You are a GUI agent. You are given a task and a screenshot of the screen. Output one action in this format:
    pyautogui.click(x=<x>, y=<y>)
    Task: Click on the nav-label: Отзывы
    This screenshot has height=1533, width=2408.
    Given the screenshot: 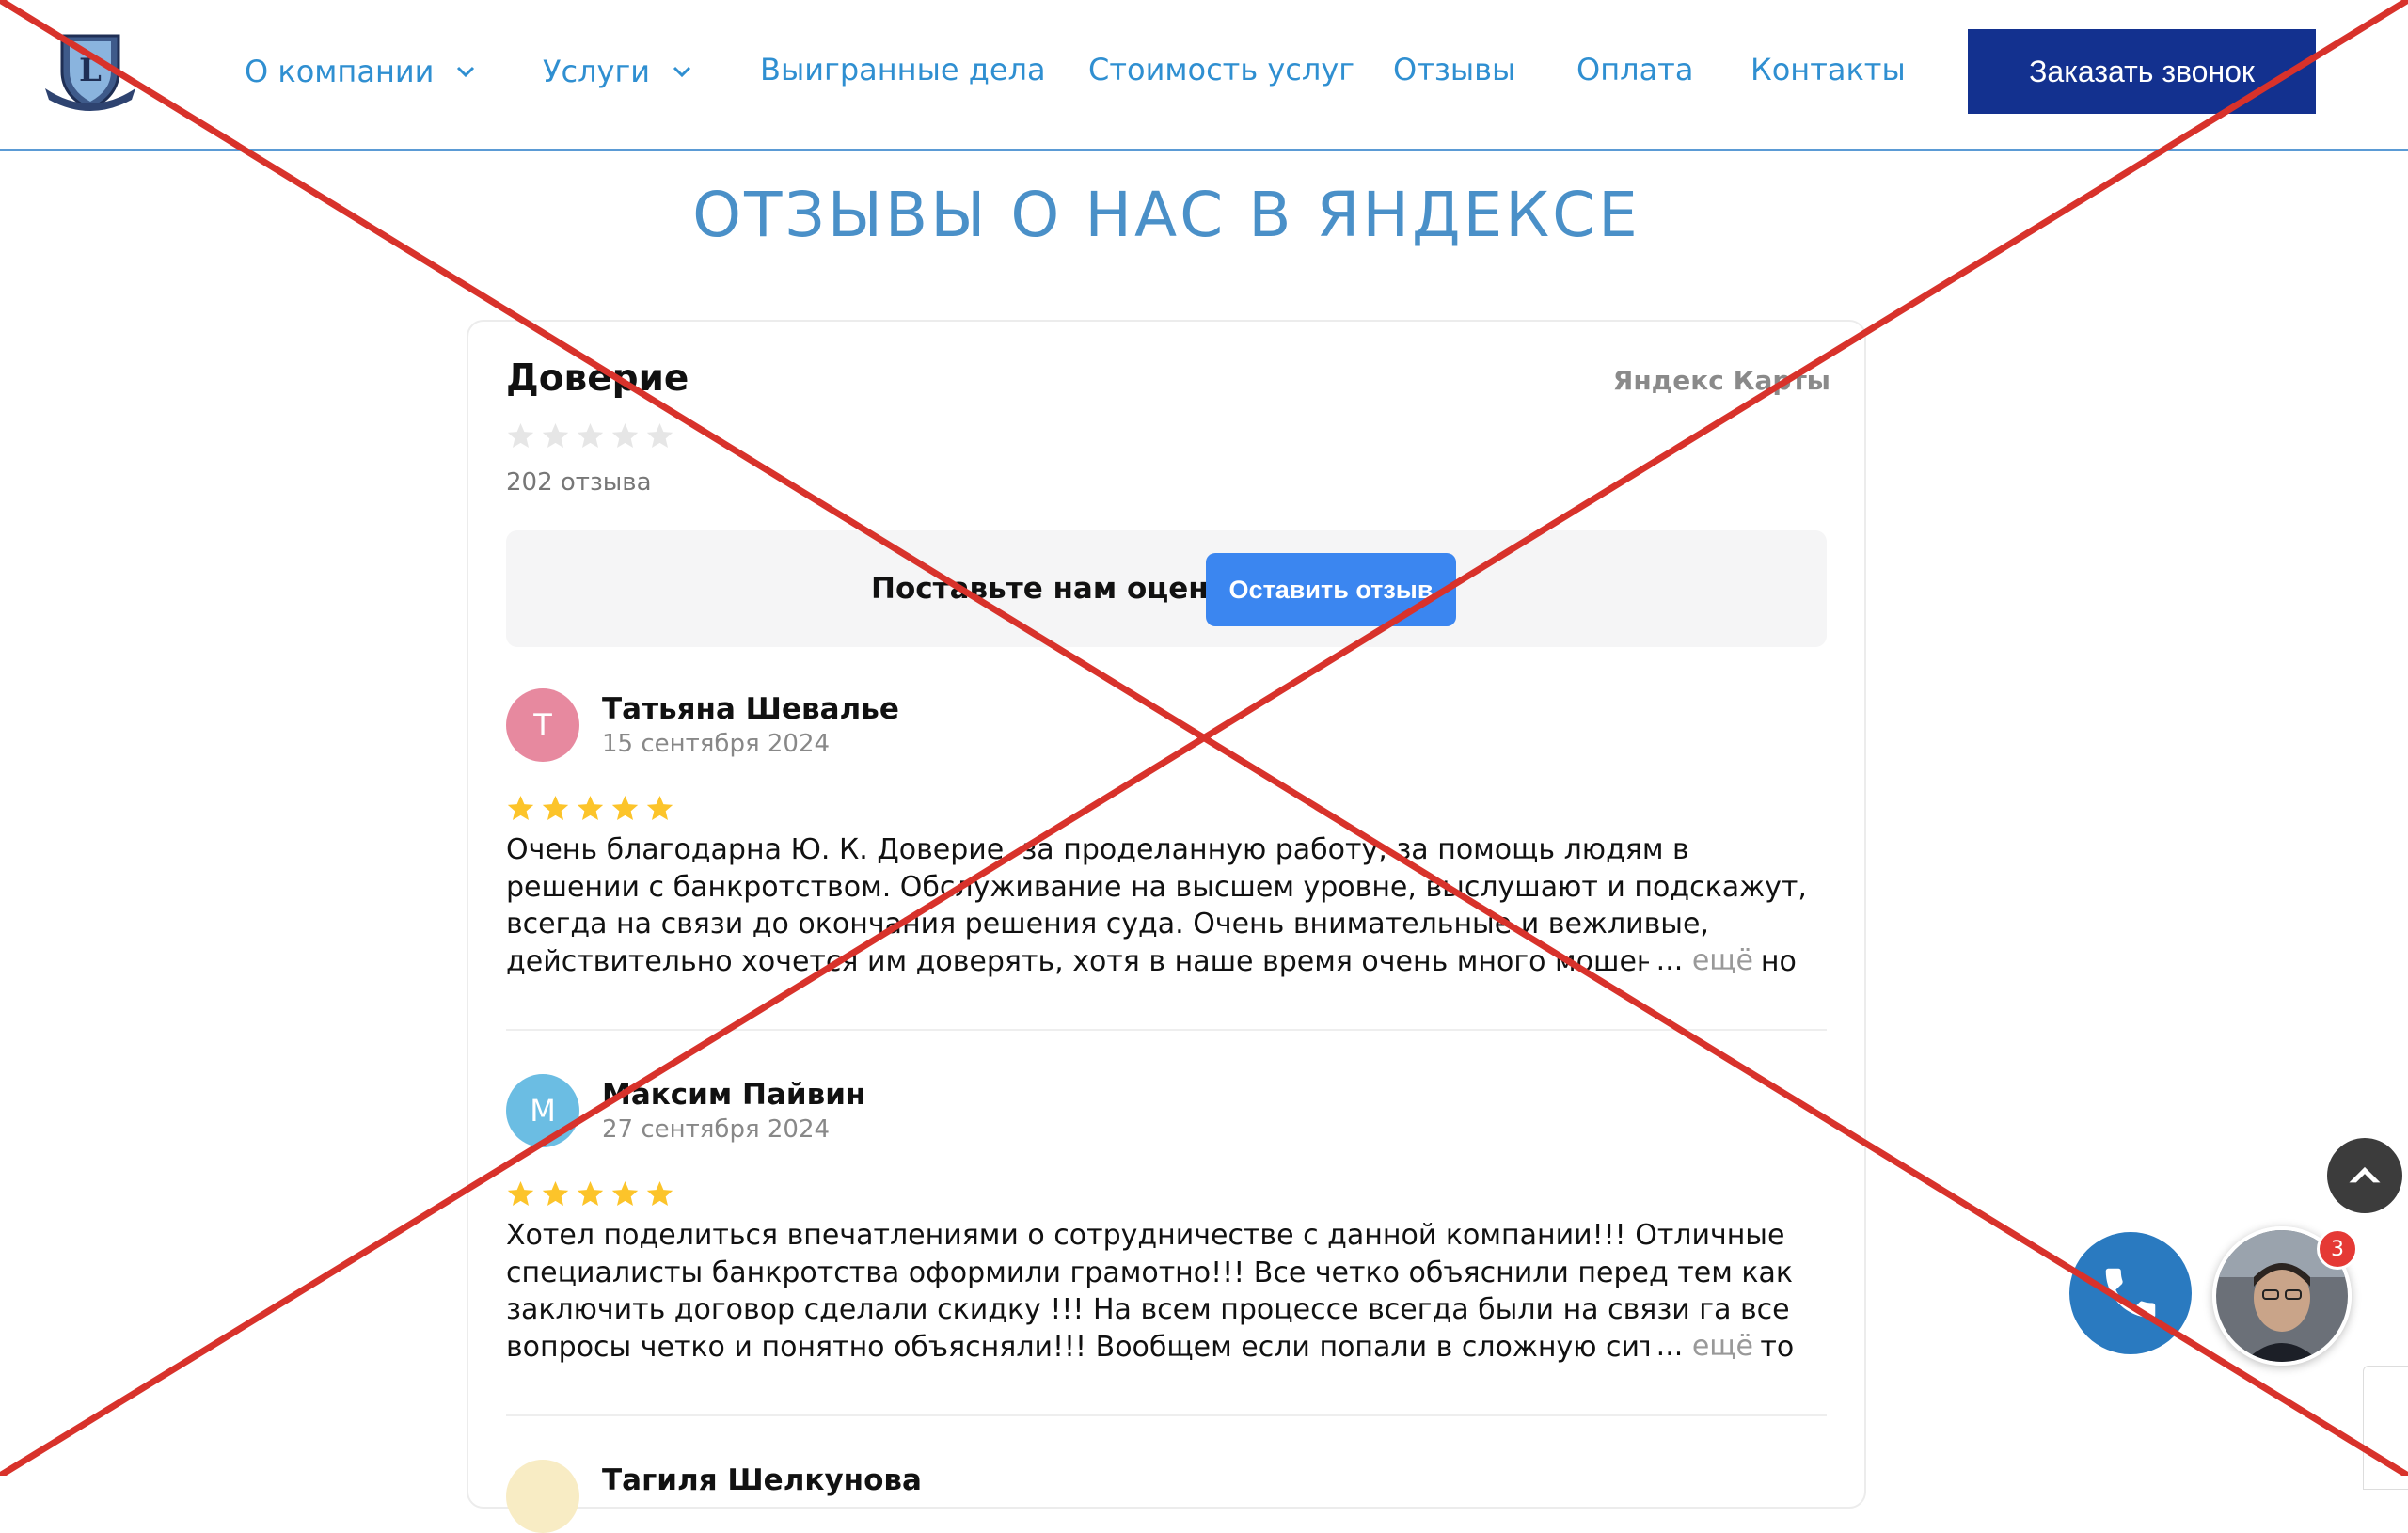 What is the action you would take?
    pyautogui.click(x=1455, y=69)
    